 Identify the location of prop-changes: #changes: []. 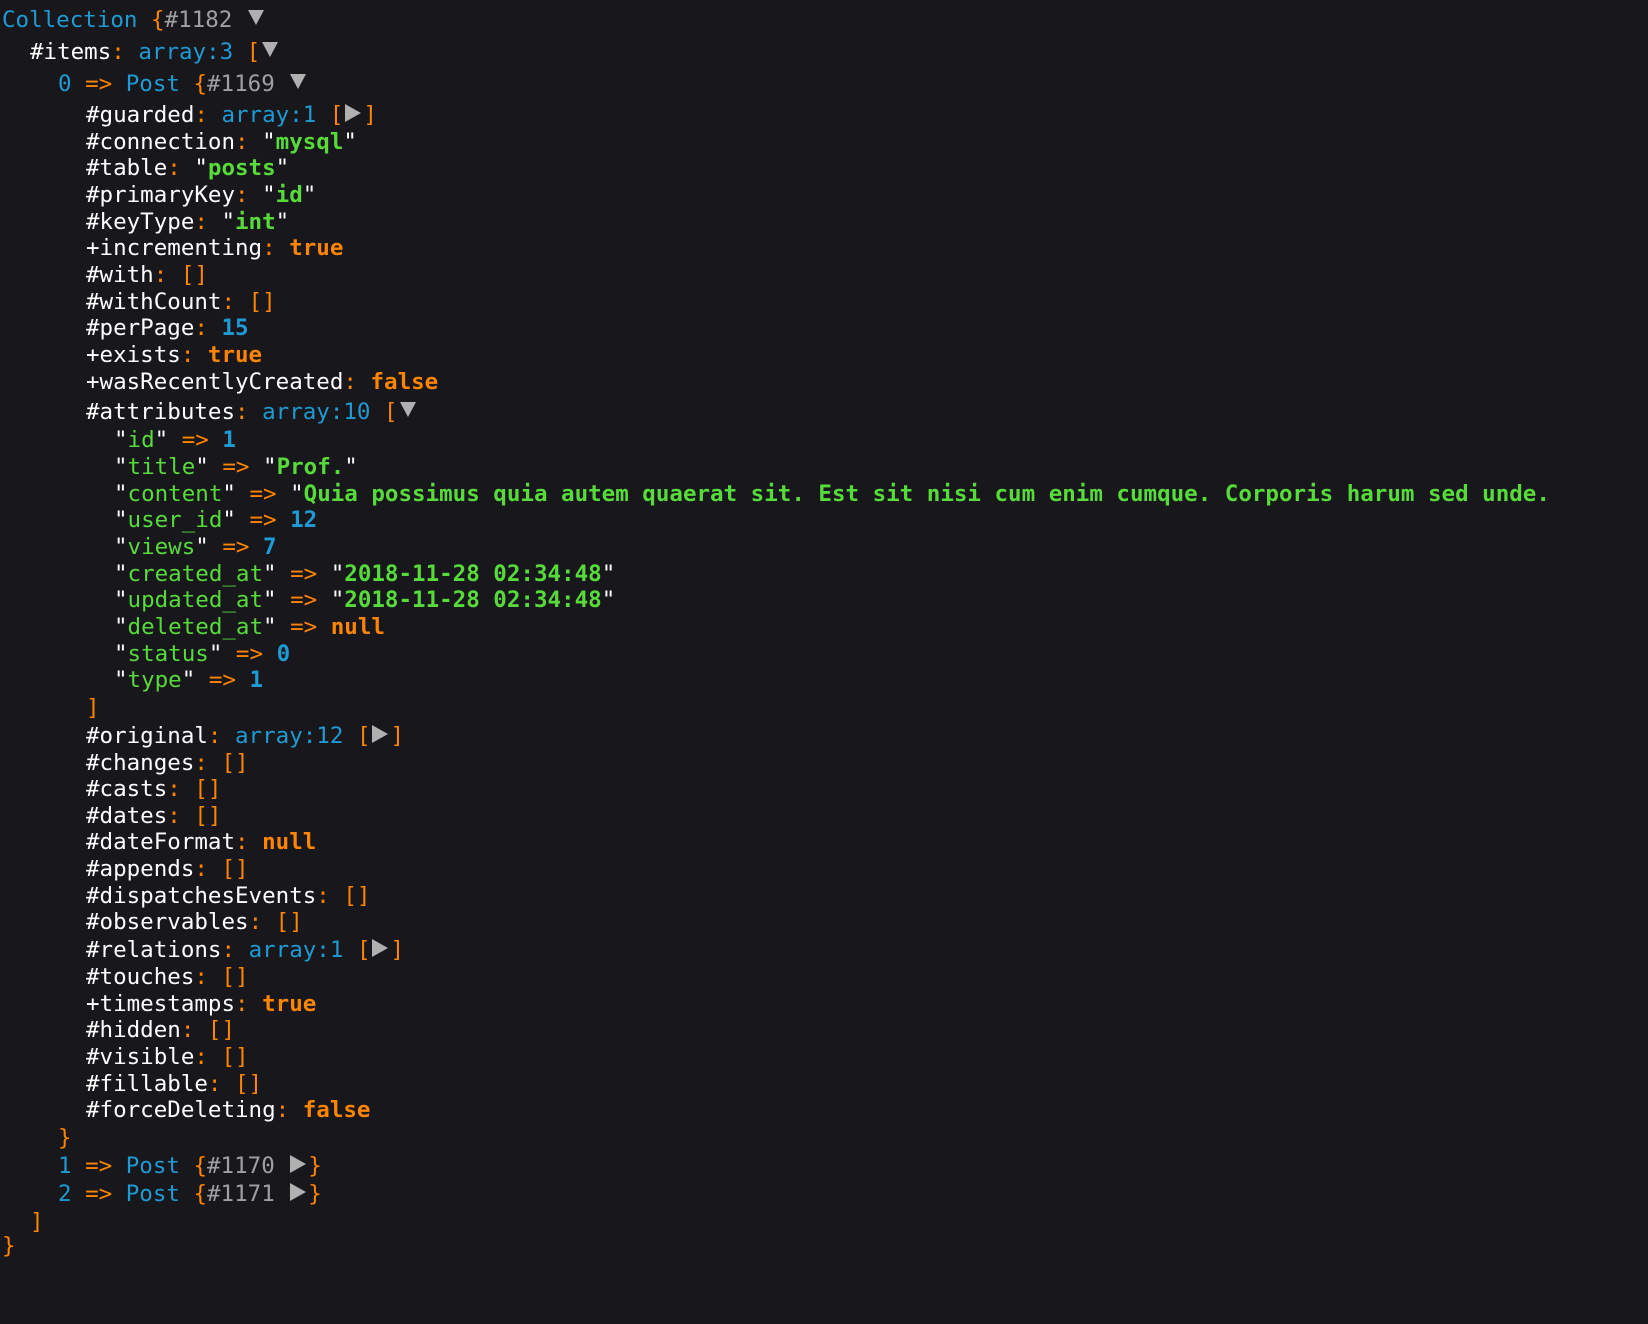
(167, 763).